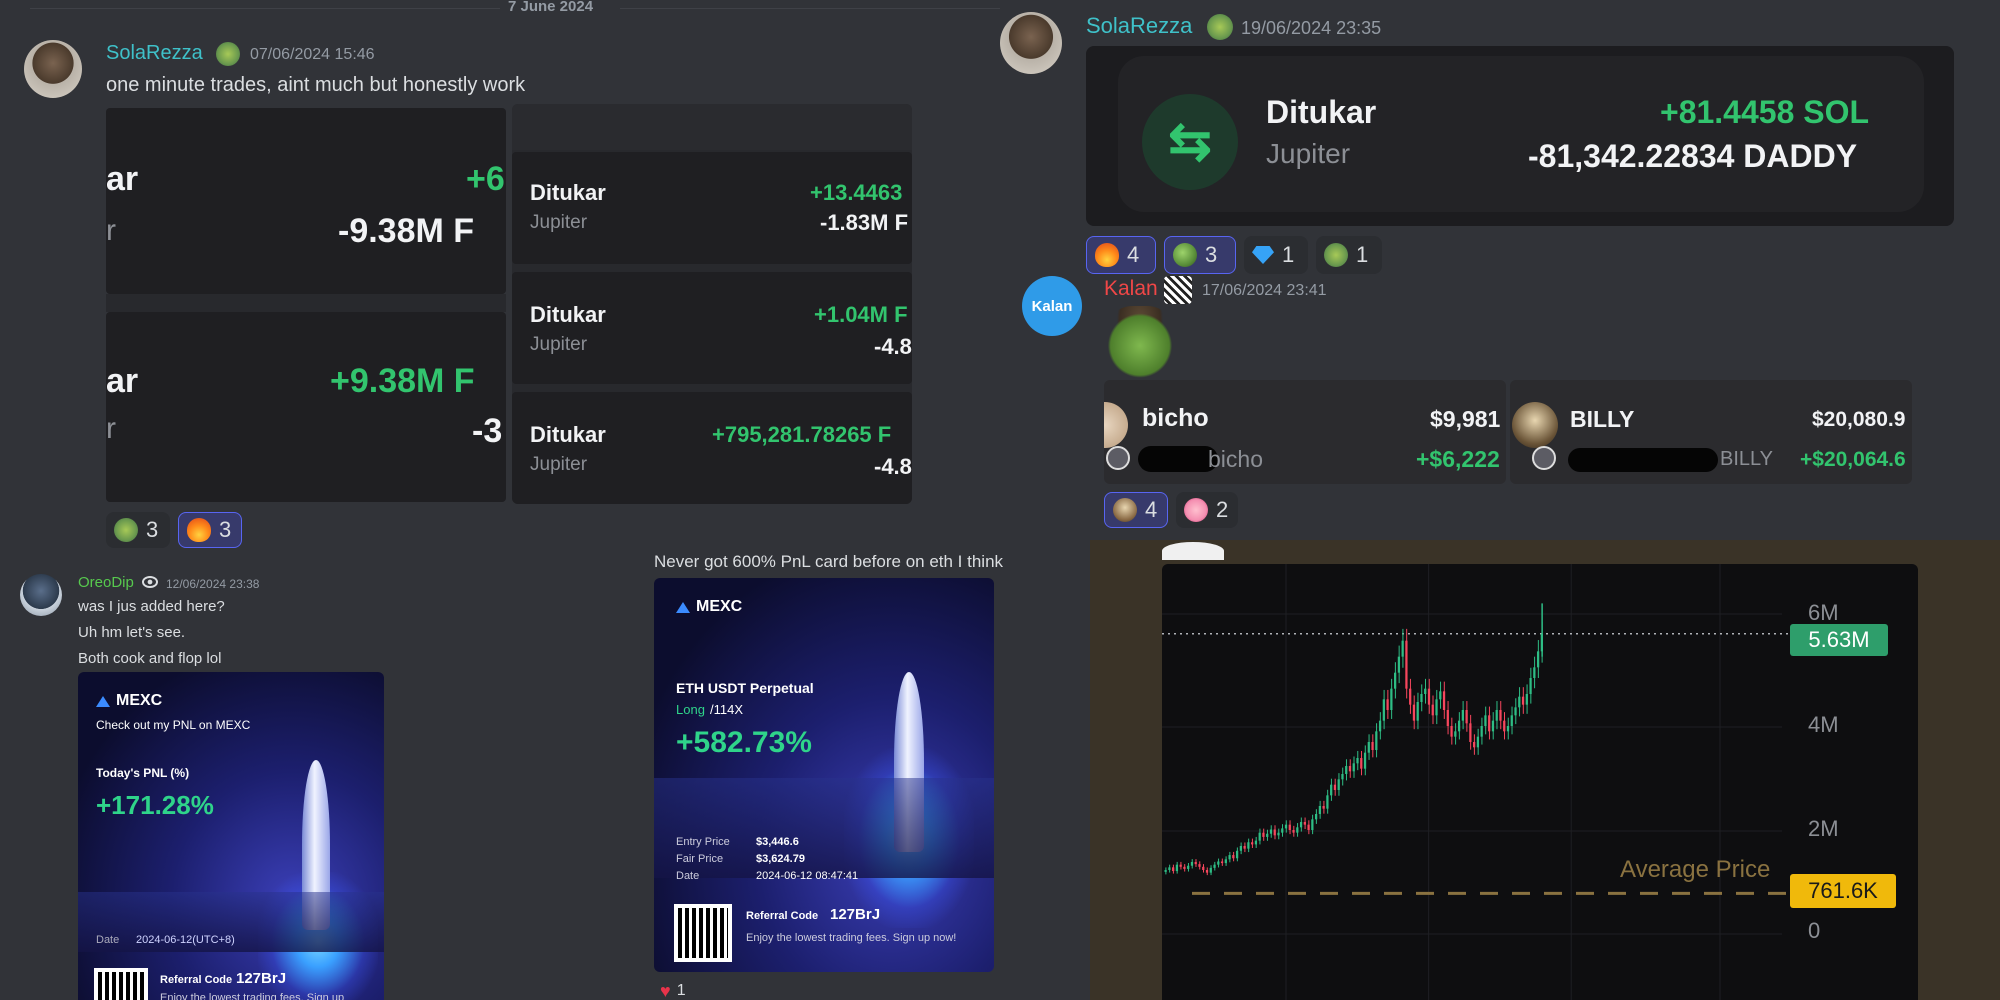 Image resolution: width=2000 pixels, height=1000 pixels. I want to click on average-price-tag: 761.6K, so click(1843, 891).